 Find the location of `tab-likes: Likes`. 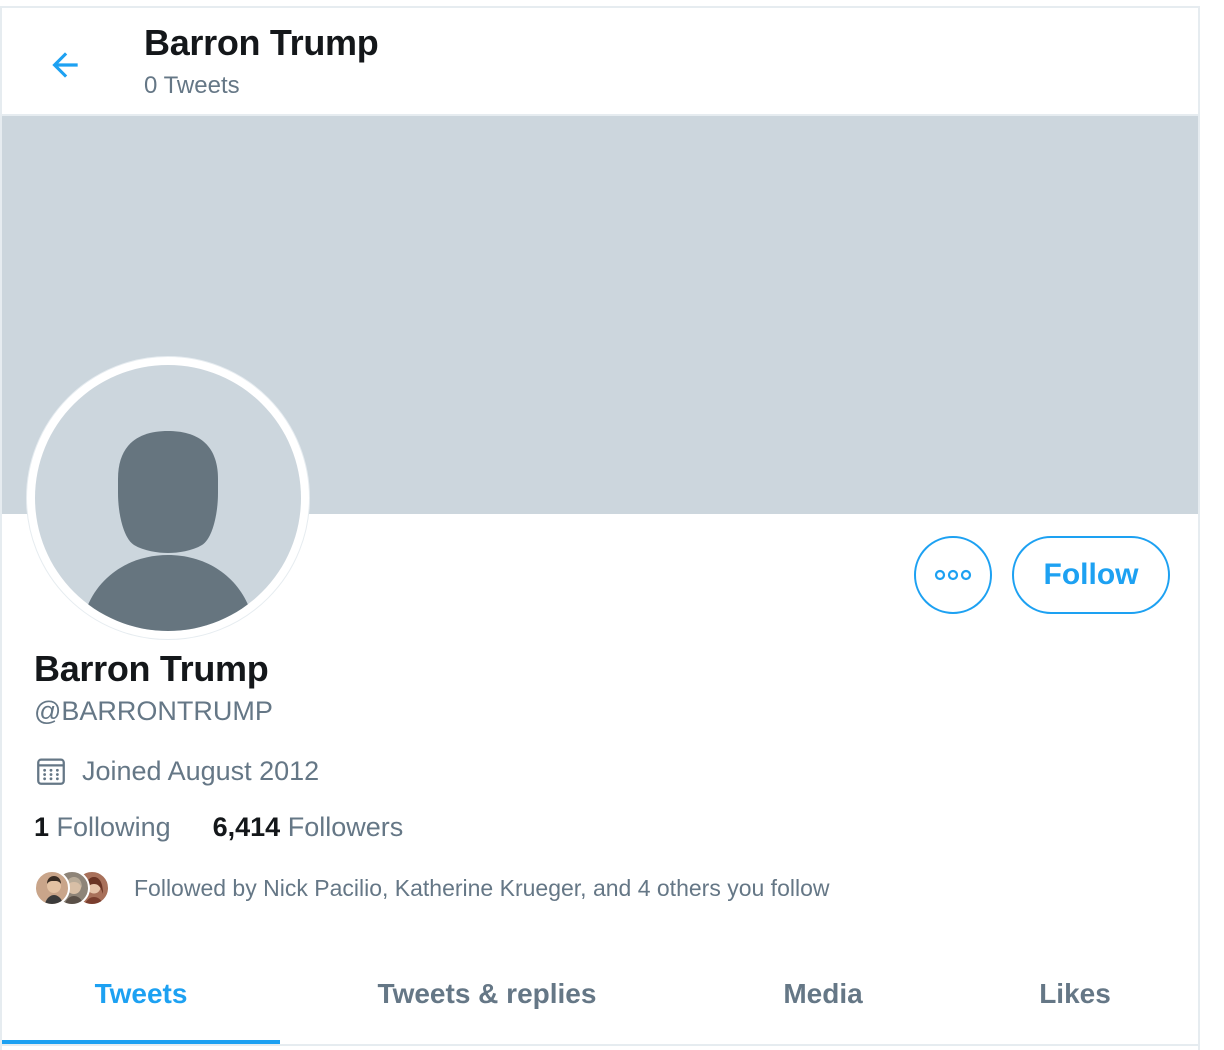

tab-likes: Likes is located at coordinates (1075, 994).